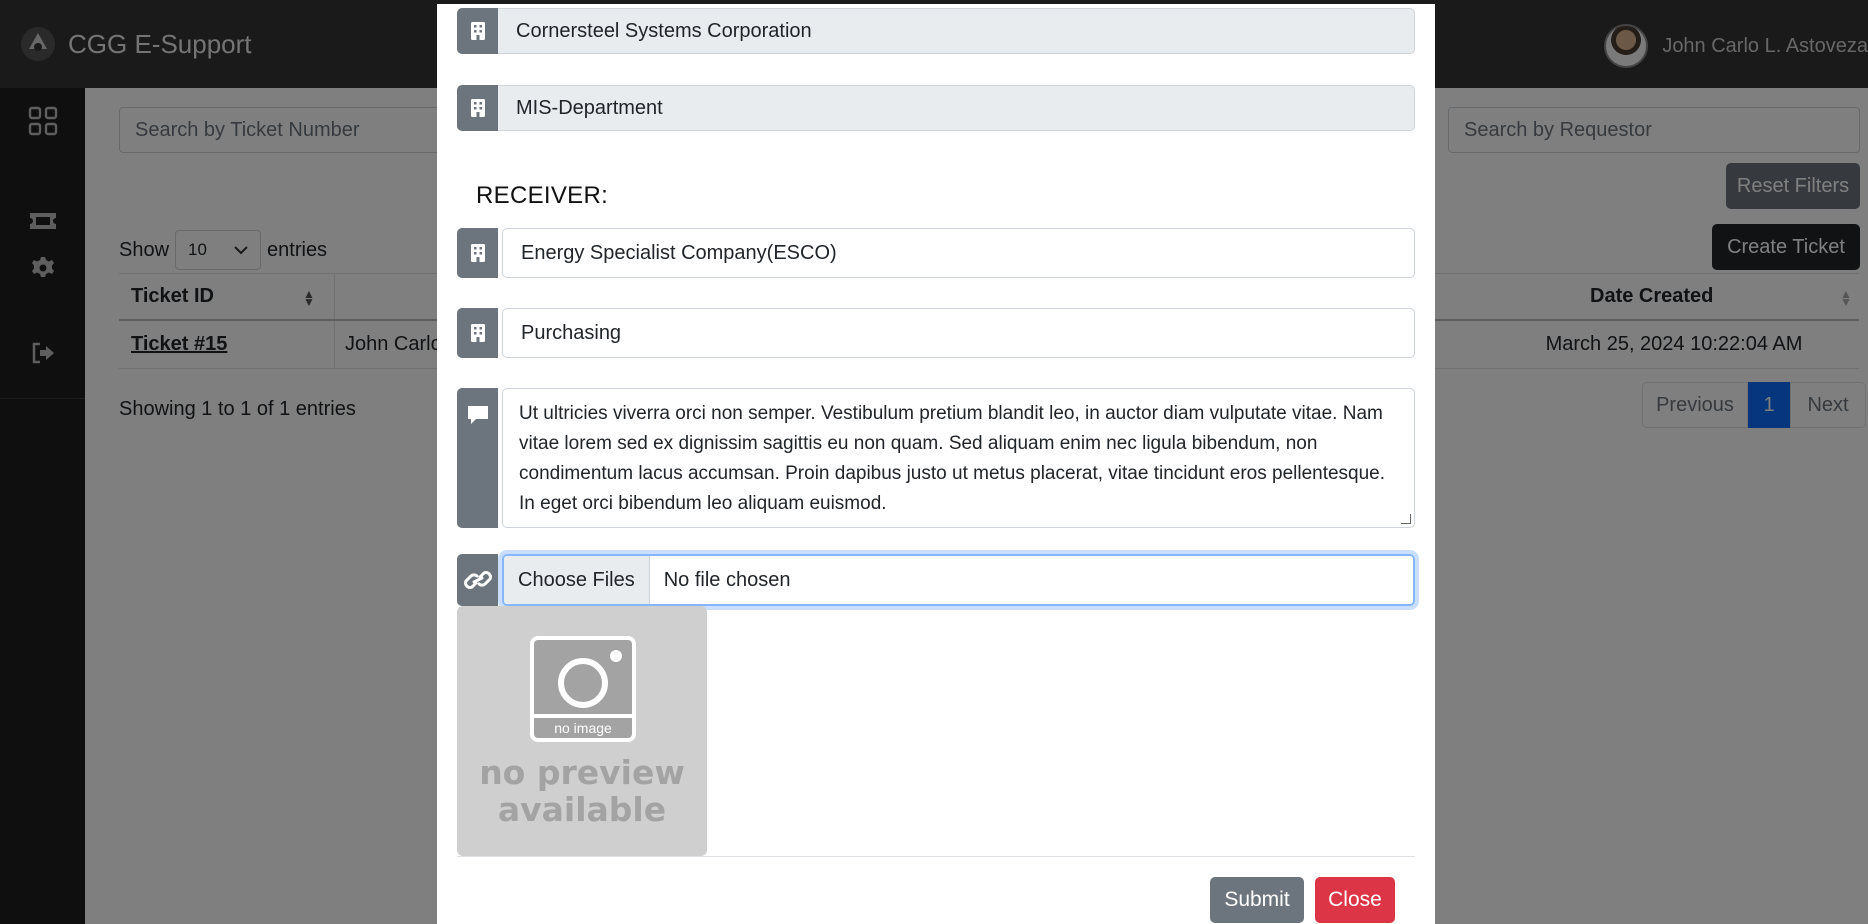 This screenshot has width=1868, height=924. I want to click on link-icon, so click(477, 580).